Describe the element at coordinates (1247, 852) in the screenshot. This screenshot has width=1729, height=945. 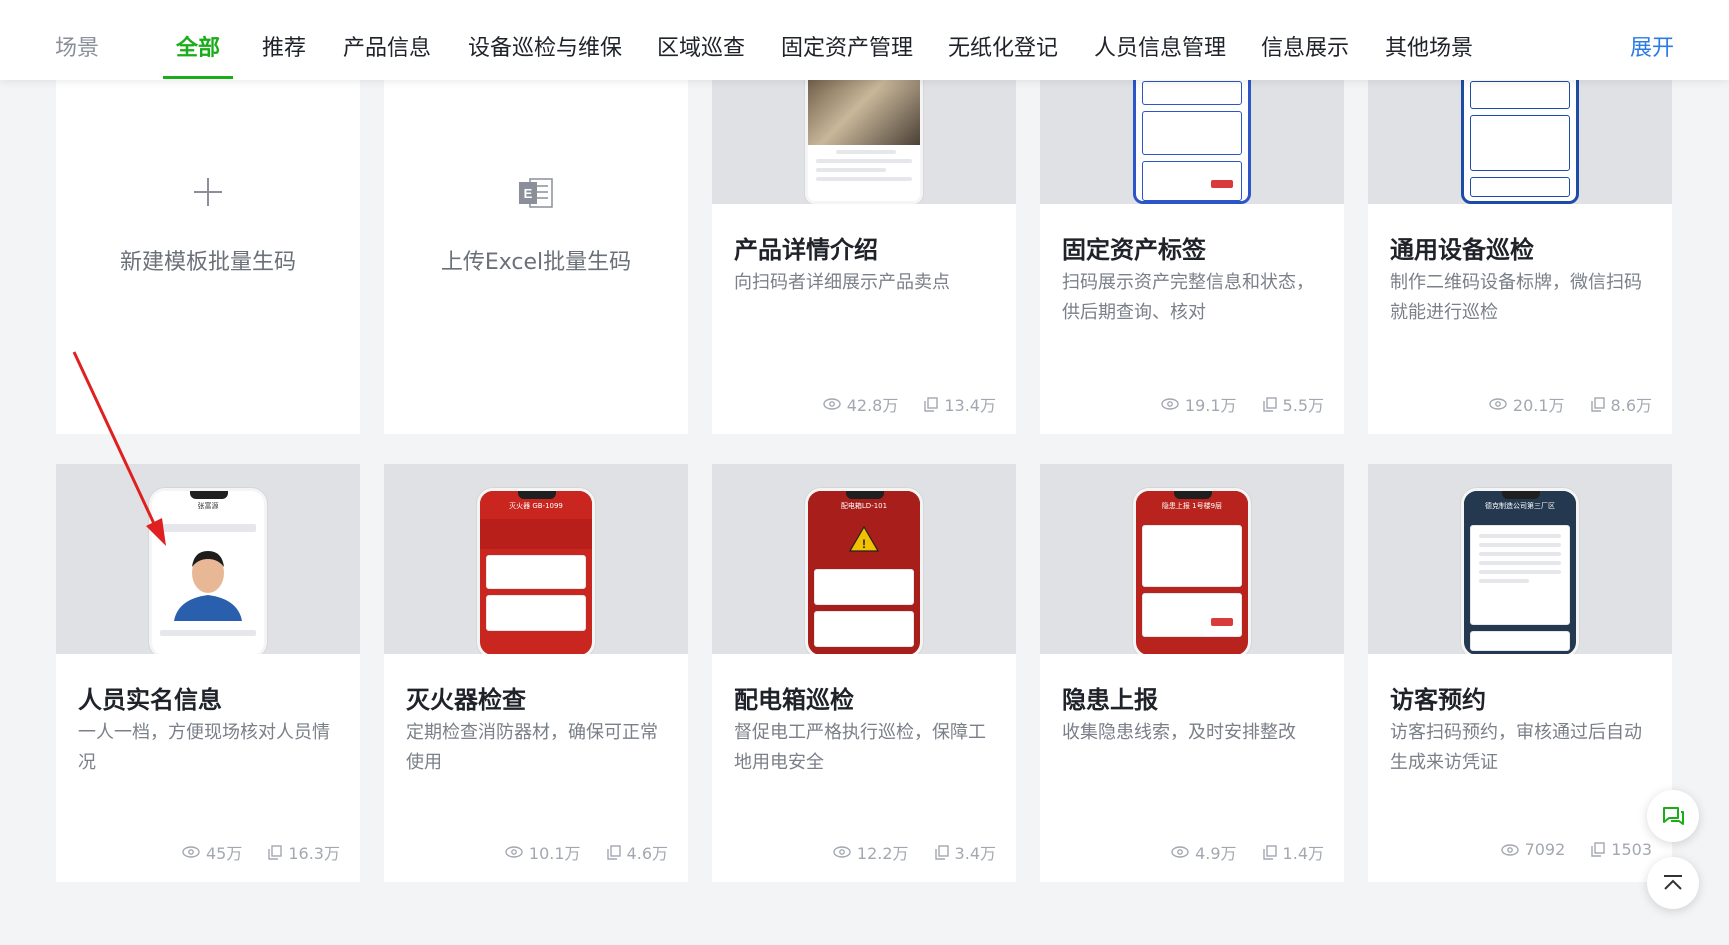
I see `card-stats: 4.9万 1.4万` at that location.